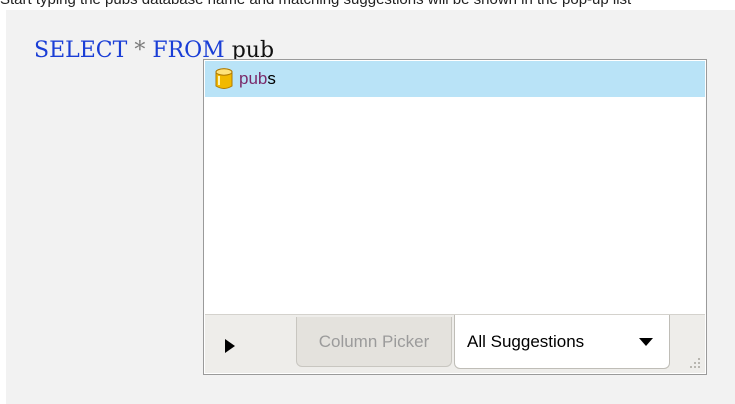 This screenshot has height=404, width=735. Describe the element at coordinates (646, 342) in the screenshot. I see `chevron-down-icon` at that location.